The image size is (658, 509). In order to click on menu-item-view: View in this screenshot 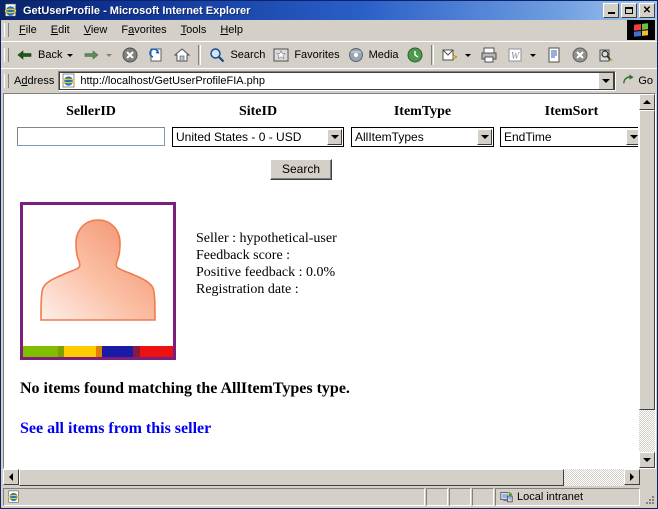, I will do `click(96, 30)`.